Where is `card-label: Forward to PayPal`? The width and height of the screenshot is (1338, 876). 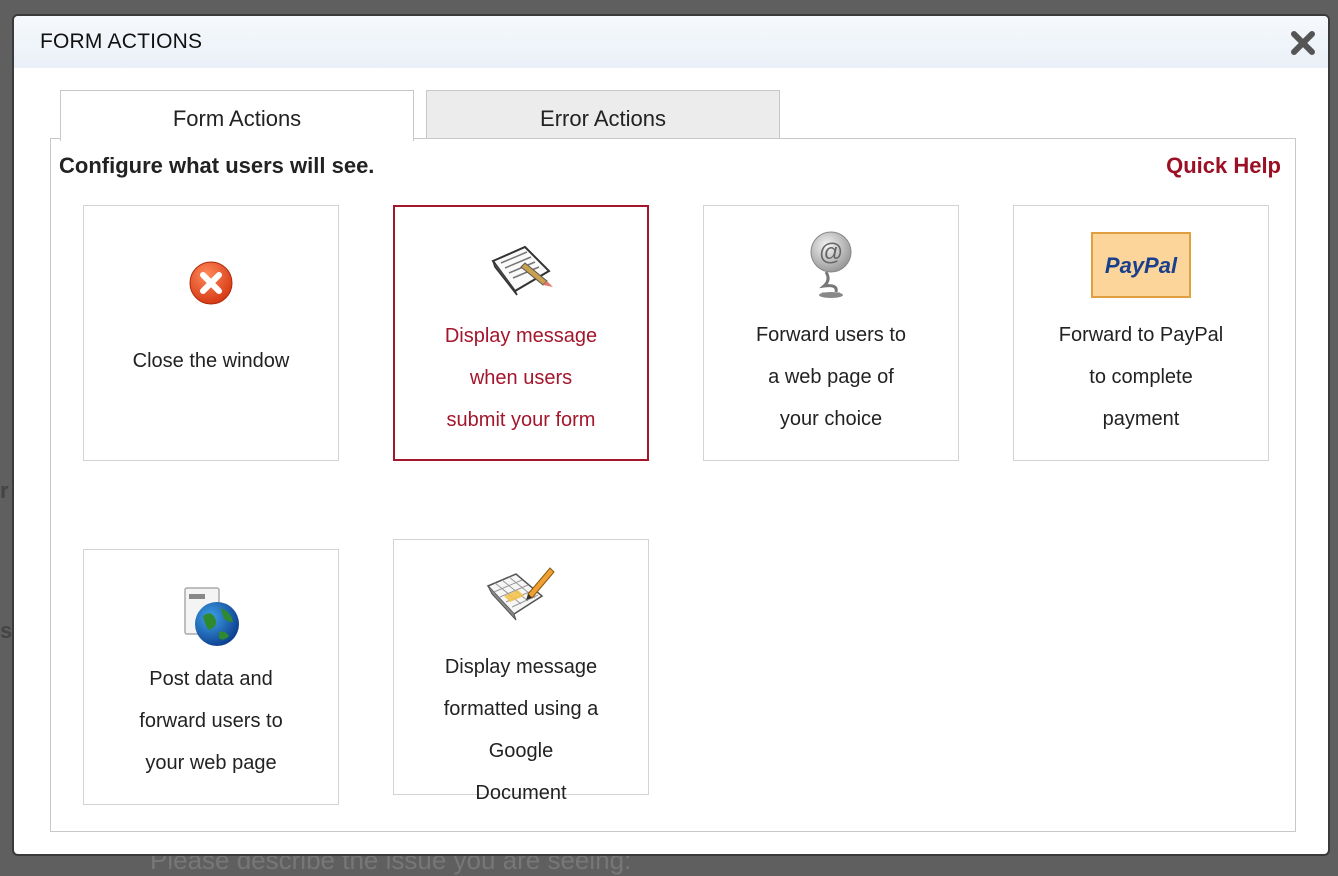 card-label: Forward to PayPal is located at coordinates (1141, 335).